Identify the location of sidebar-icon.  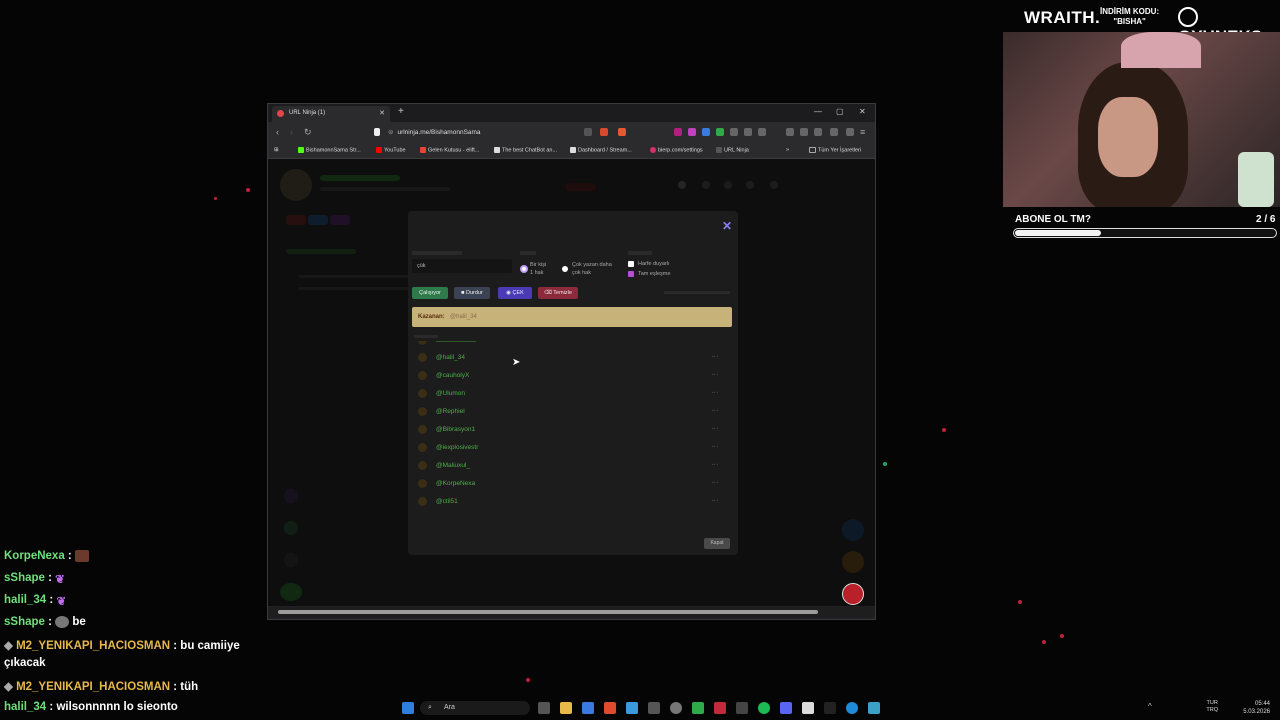
(804, 132).